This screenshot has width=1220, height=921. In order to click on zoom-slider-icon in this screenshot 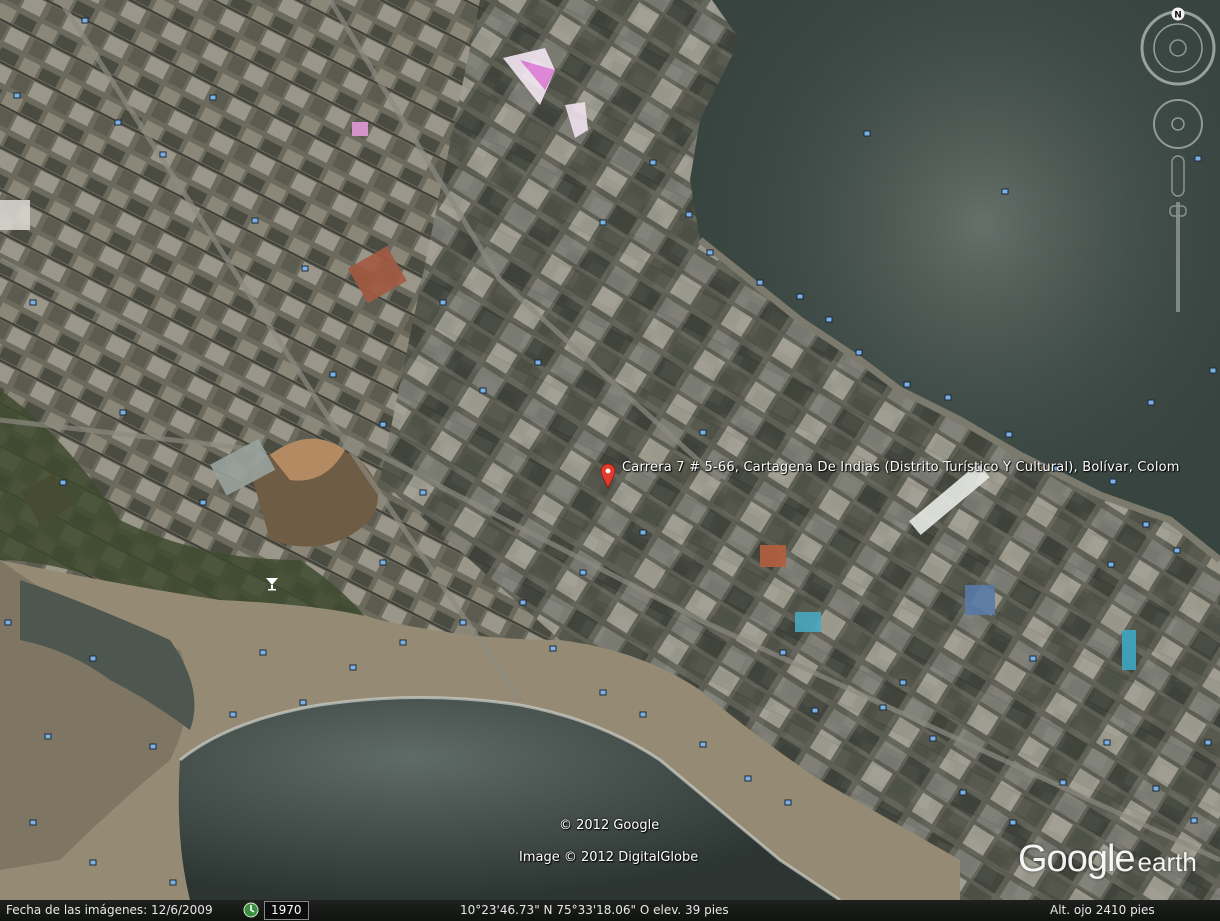, I will do `click(1178, 233)`.